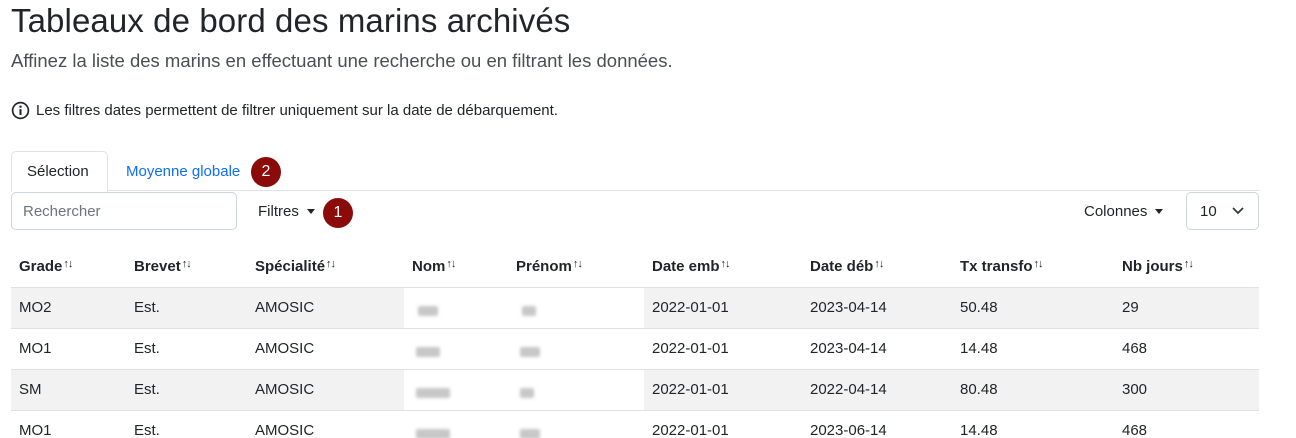 This screenshot has width=1296, height=438. What do you see at coordinates (183, 171) in the screenshot?
I see `tab-moyenne-globale: Moyenne globale` at bounding box center [183, 171].